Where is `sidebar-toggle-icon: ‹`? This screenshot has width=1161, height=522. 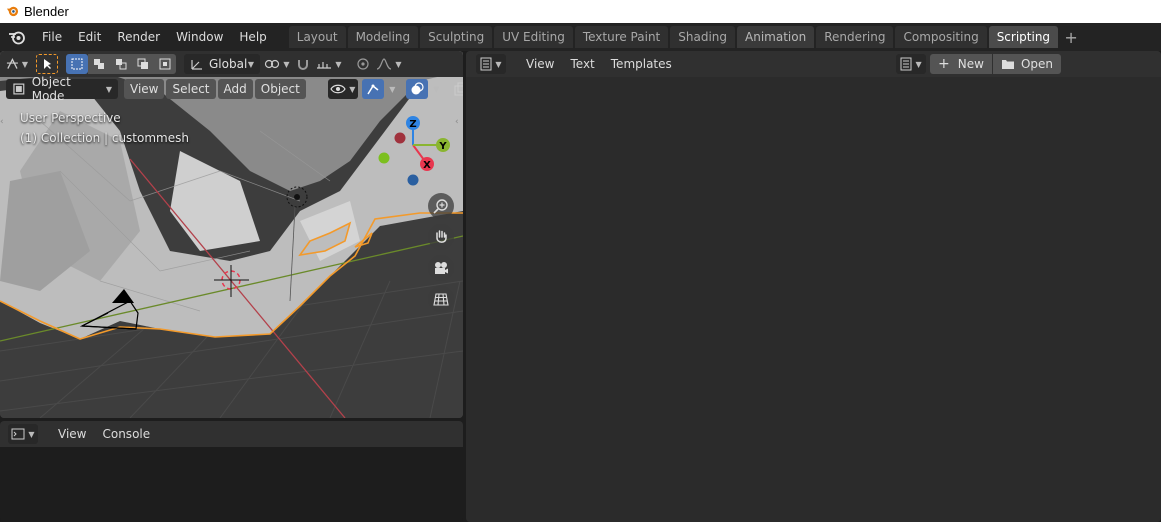 sidebar-toggle-icon: ‹ is located at coordinates (459, 123).